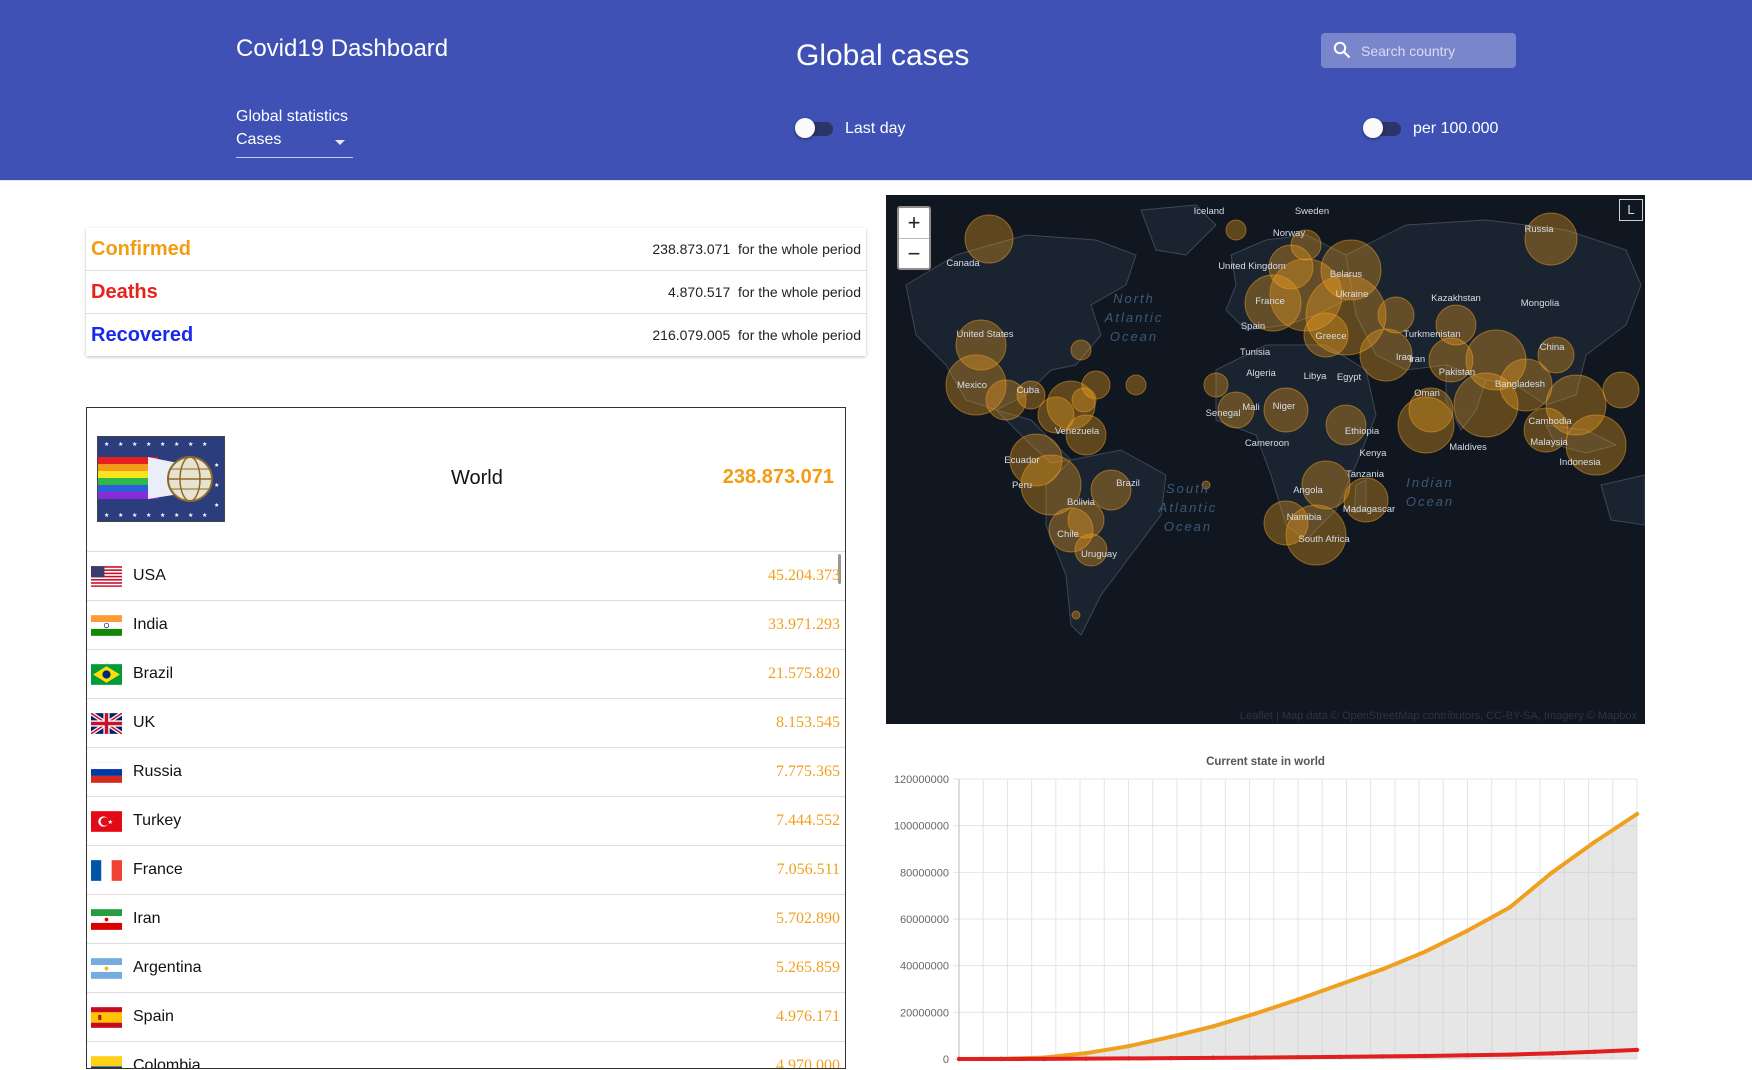  I want to click on zoom-in-button: +, so click(914, 223).